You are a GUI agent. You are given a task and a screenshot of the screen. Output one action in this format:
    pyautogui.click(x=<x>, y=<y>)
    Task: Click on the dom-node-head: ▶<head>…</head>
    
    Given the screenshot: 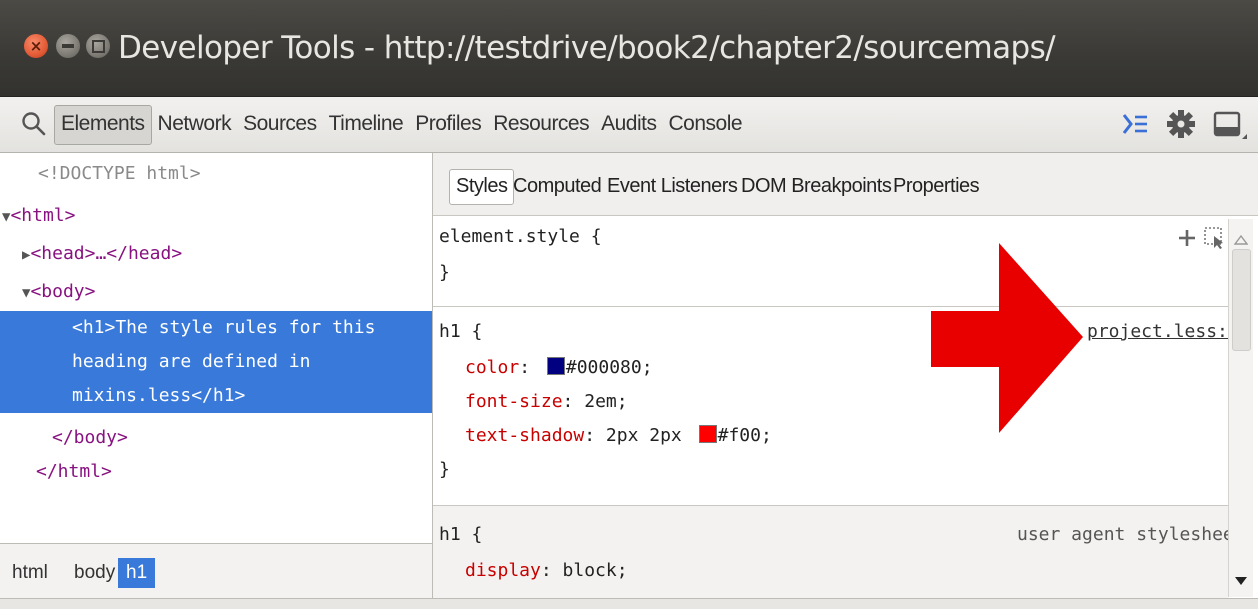 What is the action you would take?
    pyautogui.click(x=216, y=254)
    